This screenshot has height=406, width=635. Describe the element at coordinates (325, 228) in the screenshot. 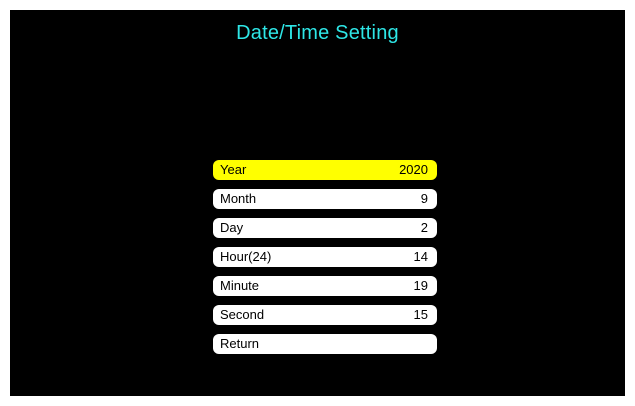

I see `menu-item-day: Day 2` at that location.